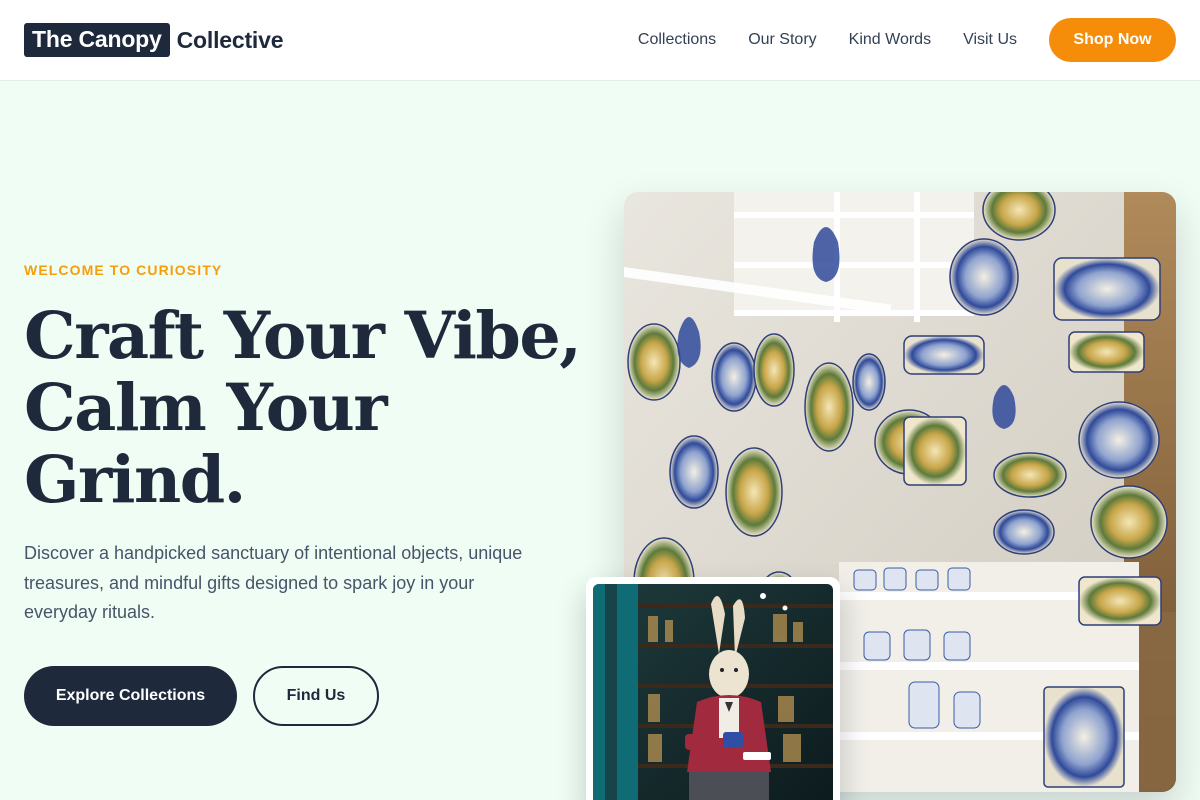 The image size is (1200, 800). I want to click on explore-collections-button: Explore Collections, so click(130, 696).